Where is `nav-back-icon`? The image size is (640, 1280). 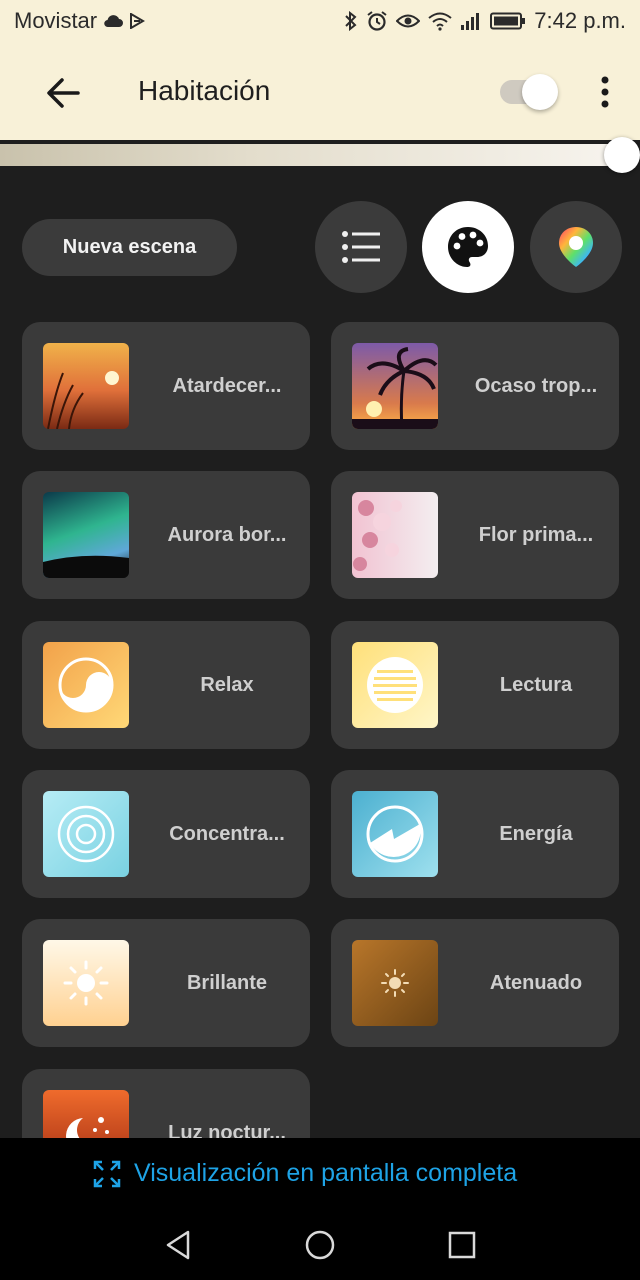
nav-back-icon is located at coordinates (179, 1245).